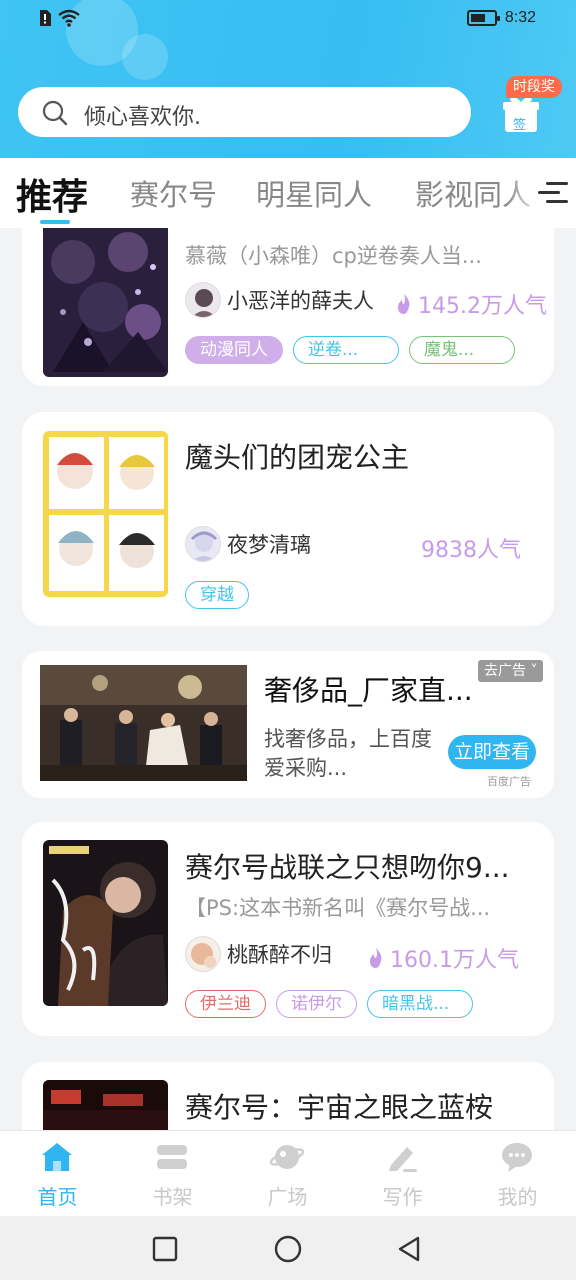 The image size is (576, 1280). Describe the element at coordinates (483, 18) in the screenshot. I see `battery-icon` at that location.